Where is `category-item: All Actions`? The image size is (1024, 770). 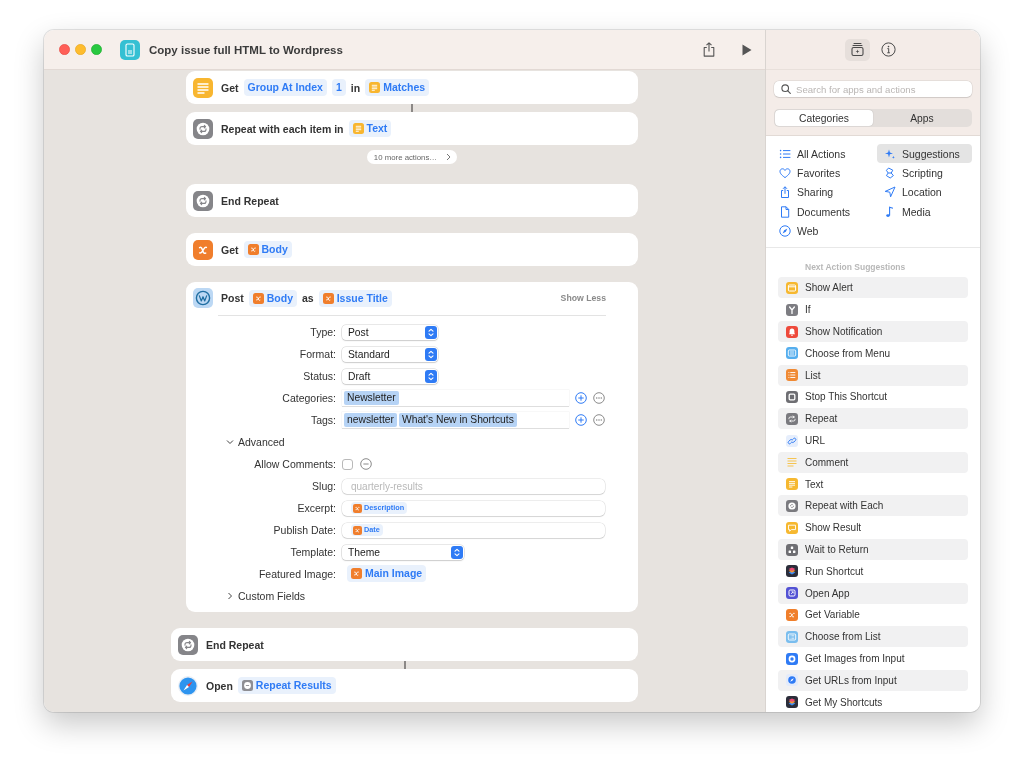 category-item: All Actions is located at coordinates (824, 154).